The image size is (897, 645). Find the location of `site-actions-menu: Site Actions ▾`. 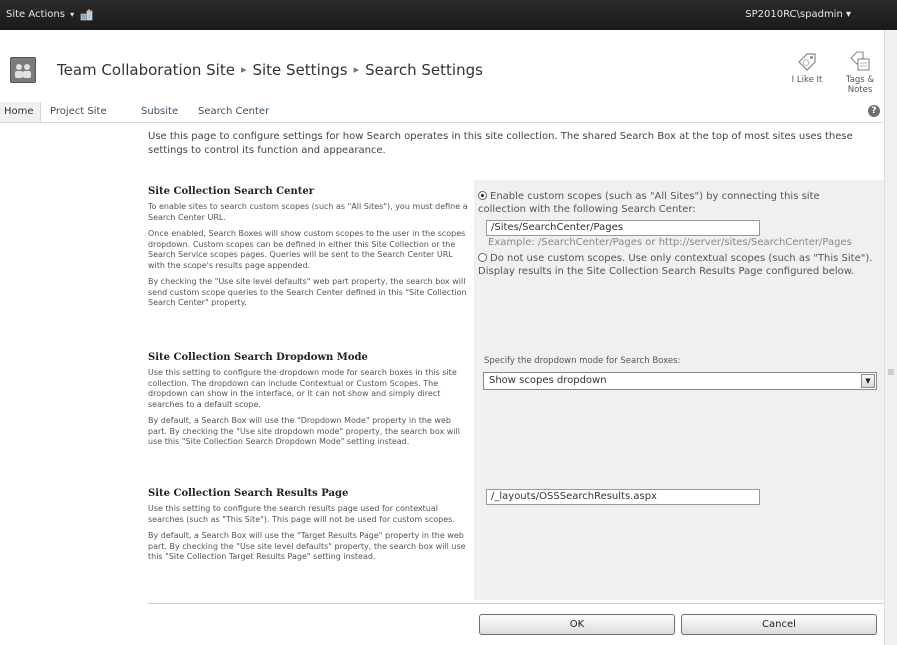

site-actions-menu: Site Actions ▾ is located at coordinates (40, 14).